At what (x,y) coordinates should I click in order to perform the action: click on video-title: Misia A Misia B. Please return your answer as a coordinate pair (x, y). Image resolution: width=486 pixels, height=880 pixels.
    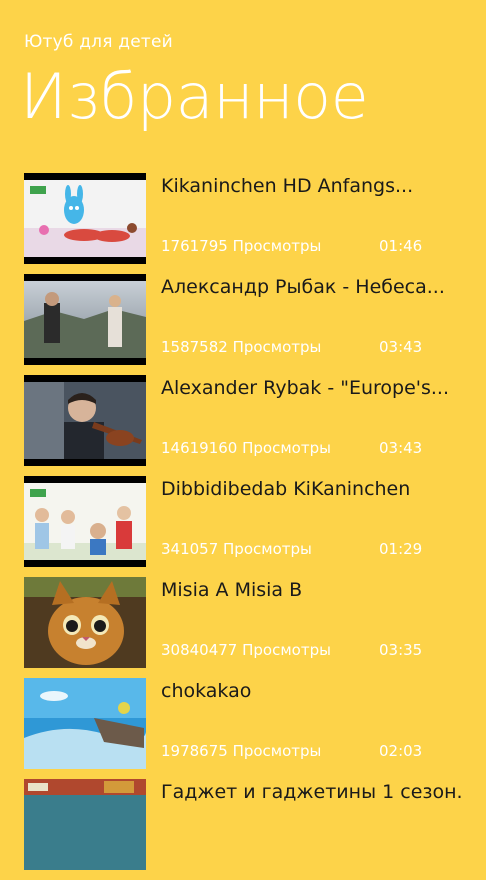
    Looking at the image, I should click on (311, 590).